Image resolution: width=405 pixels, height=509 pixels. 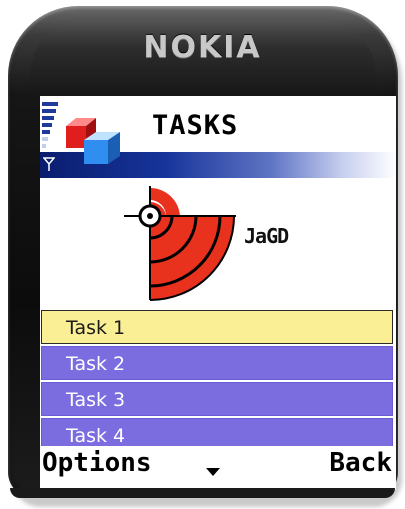 What do you see at coordinates (195, 125) in the screenshot?
I see `page-title: TASKS` at bounding box center [195, 125].